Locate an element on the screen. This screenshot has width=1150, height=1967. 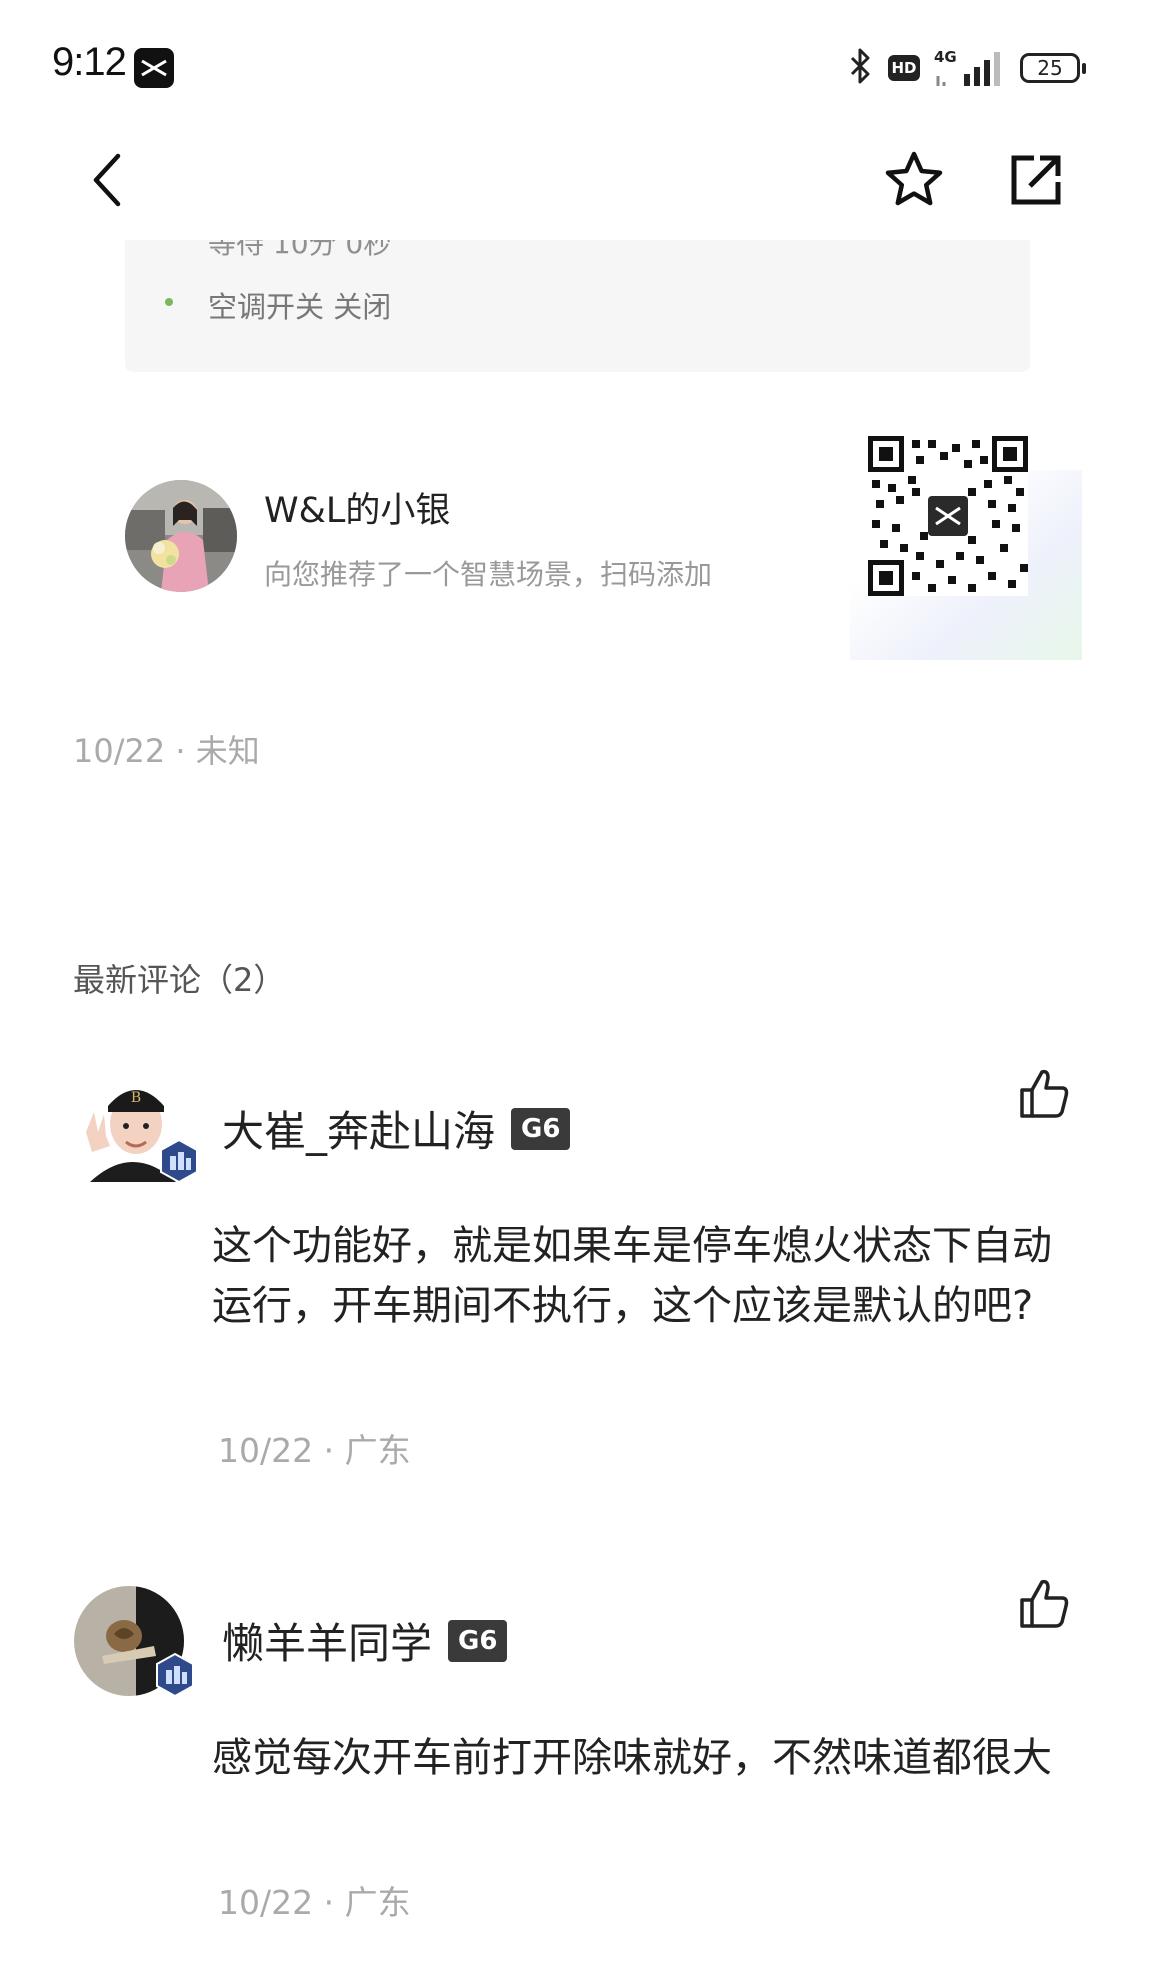
status-indicators: HD 4G 25 is located at coordinates (967, 68).